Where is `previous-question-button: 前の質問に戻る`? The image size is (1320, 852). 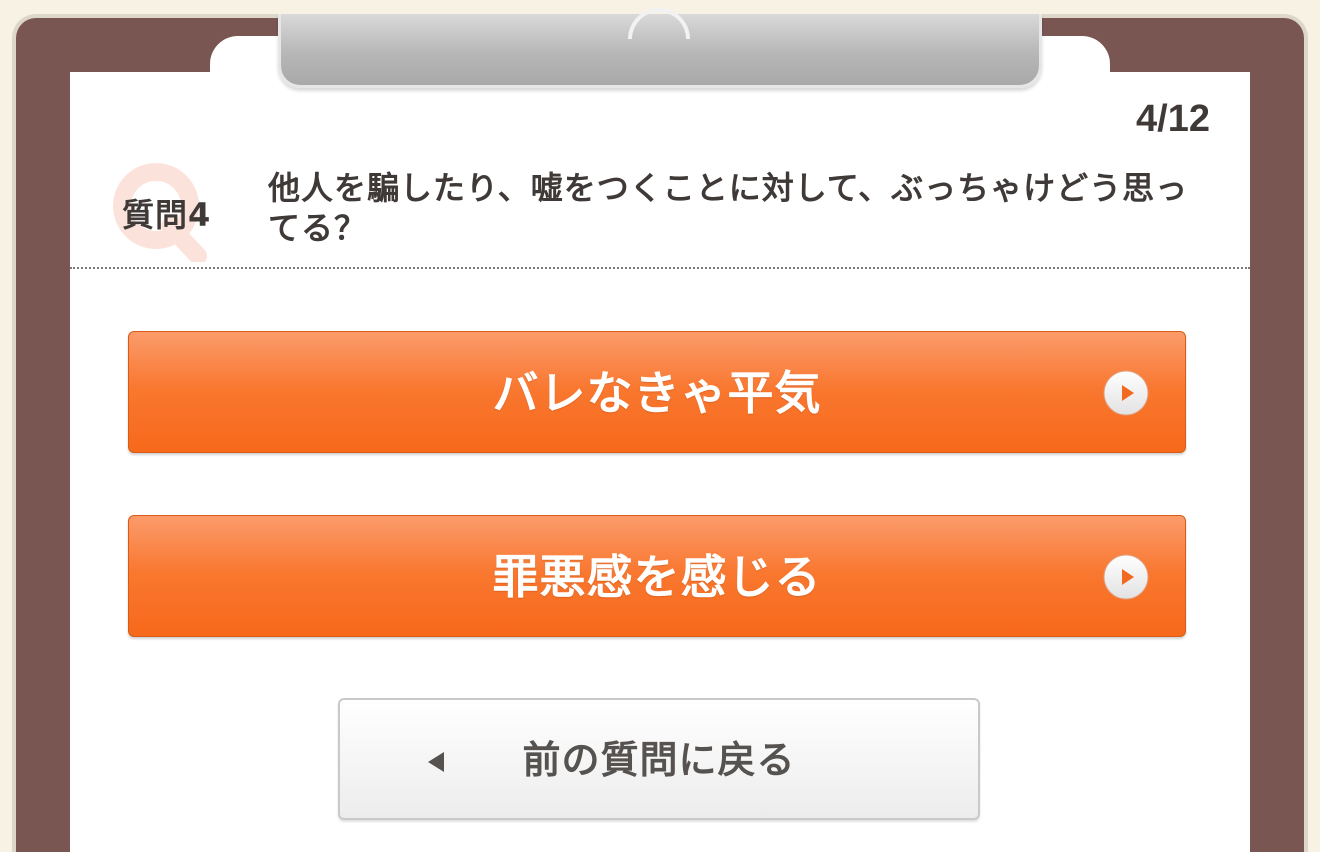 previous-question-button: 前の質問に戻る is located at coordinates (659, 759).